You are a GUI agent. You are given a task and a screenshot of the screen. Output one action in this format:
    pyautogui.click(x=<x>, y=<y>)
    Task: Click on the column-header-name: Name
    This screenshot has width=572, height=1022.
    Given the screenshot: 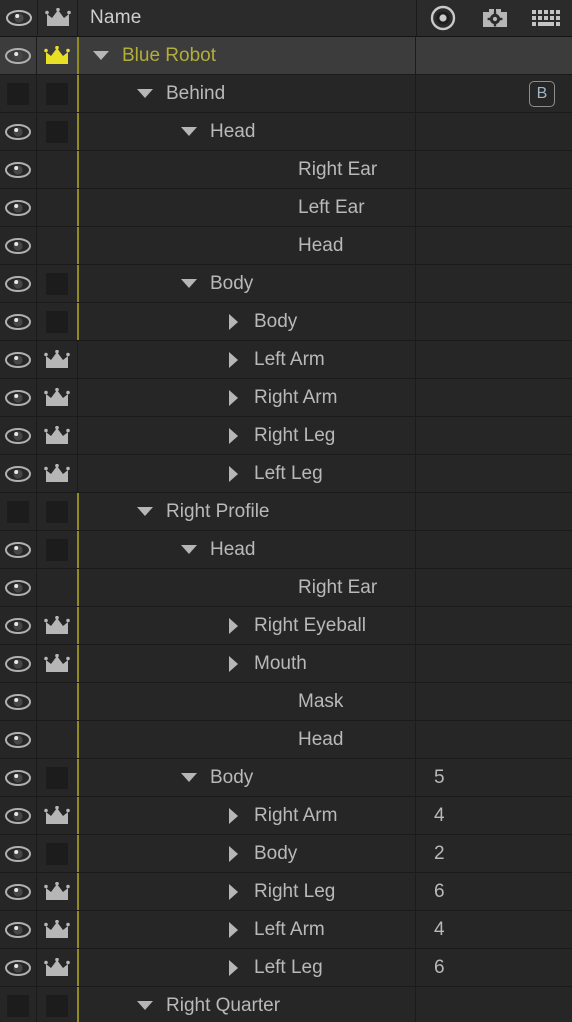 What is the action you would take?
    pyautogui.click(x=247, y=18)
    